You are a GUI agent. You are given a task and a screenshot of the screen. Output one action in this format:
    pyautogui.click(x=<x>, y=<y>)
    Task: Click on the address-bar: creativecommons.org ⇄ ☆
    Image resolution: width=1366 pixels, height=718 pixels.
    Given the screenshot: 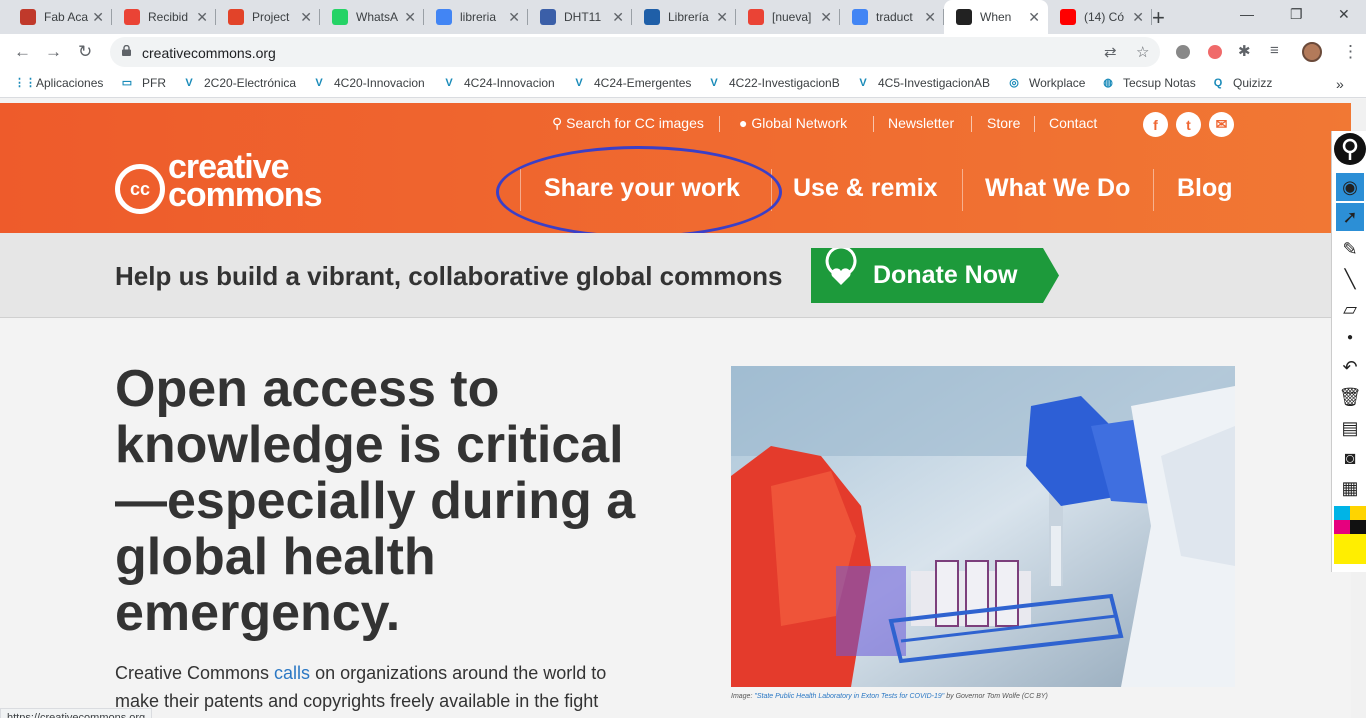 What is the action you would take?
    pyautogui.click(x=635, y=52)
    